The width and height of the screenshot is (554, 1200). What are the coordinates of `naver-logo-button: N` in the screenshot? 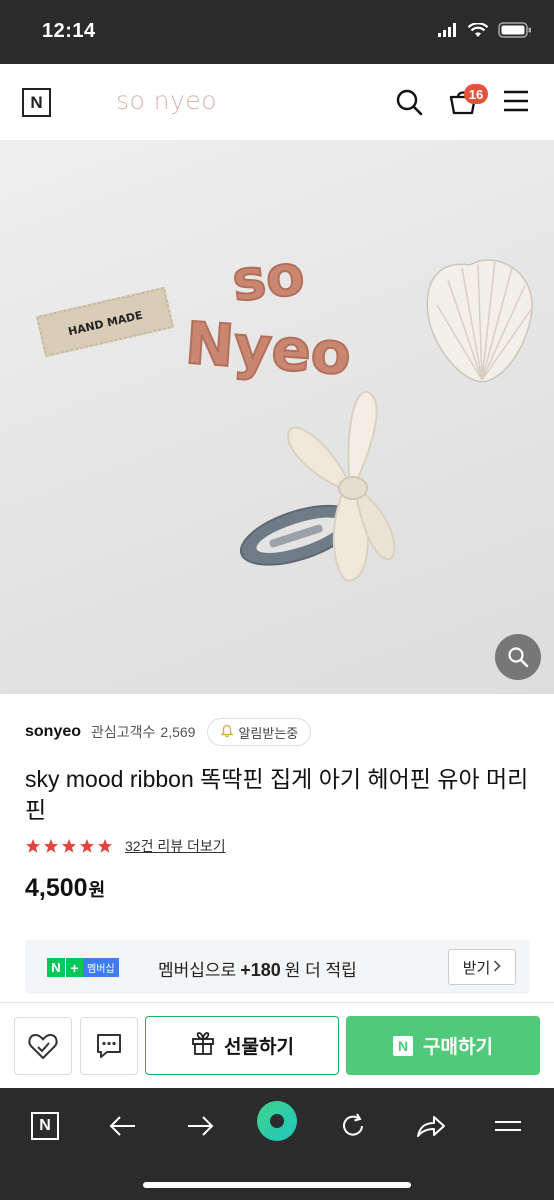 It's located at (36, 102).